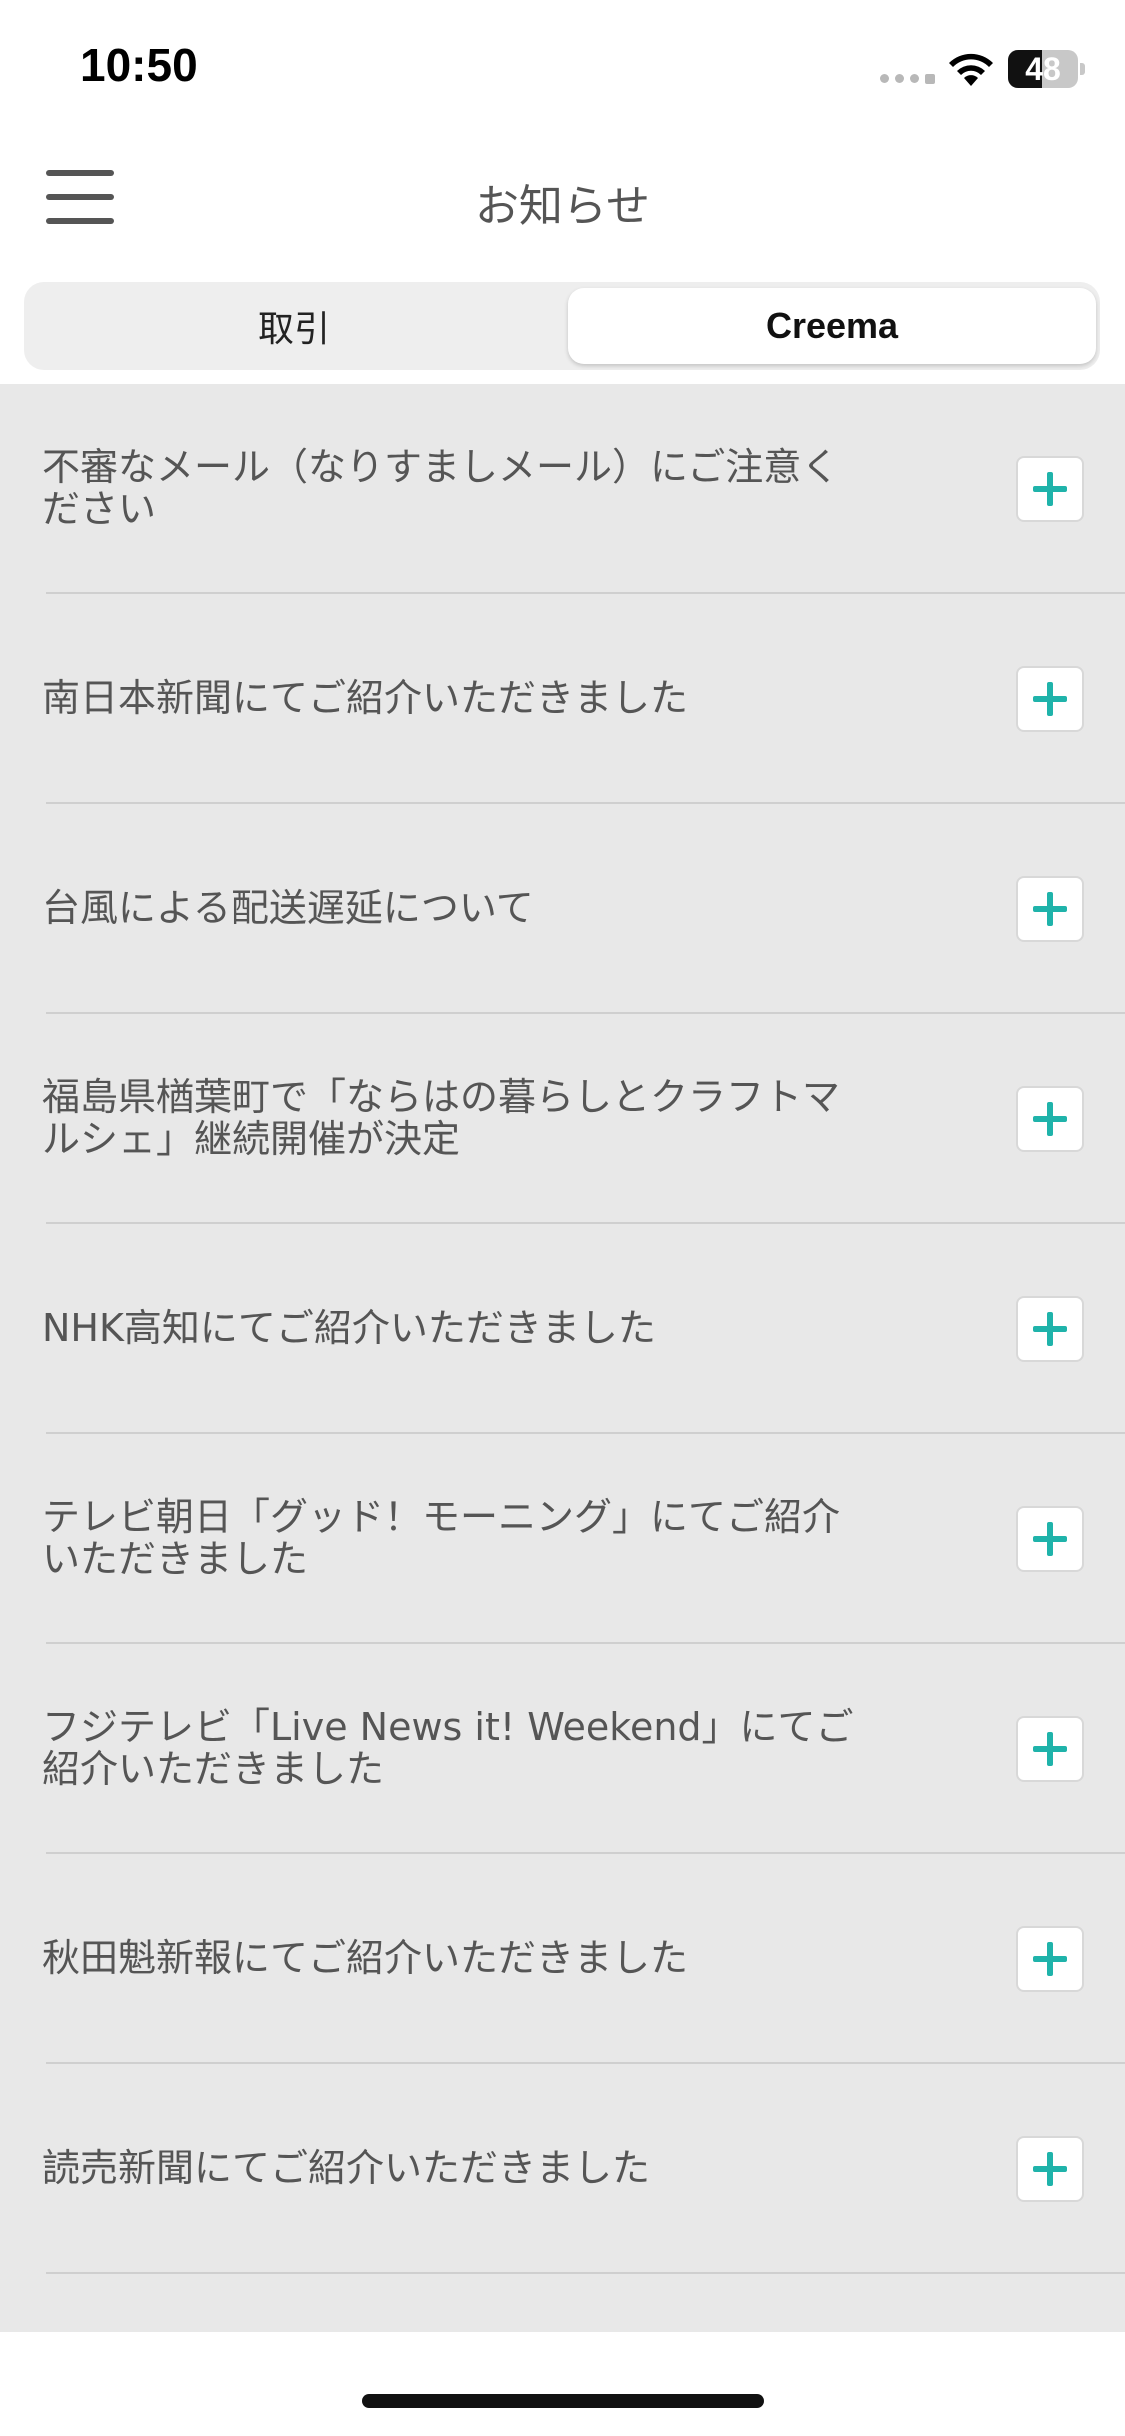 This screenshot has width=1125, height=2436. Describe the element at coordinates (365, 698) in the screenshot. I see `news-item-title: 南日本新聞にてご紹介いただきました` at that location.